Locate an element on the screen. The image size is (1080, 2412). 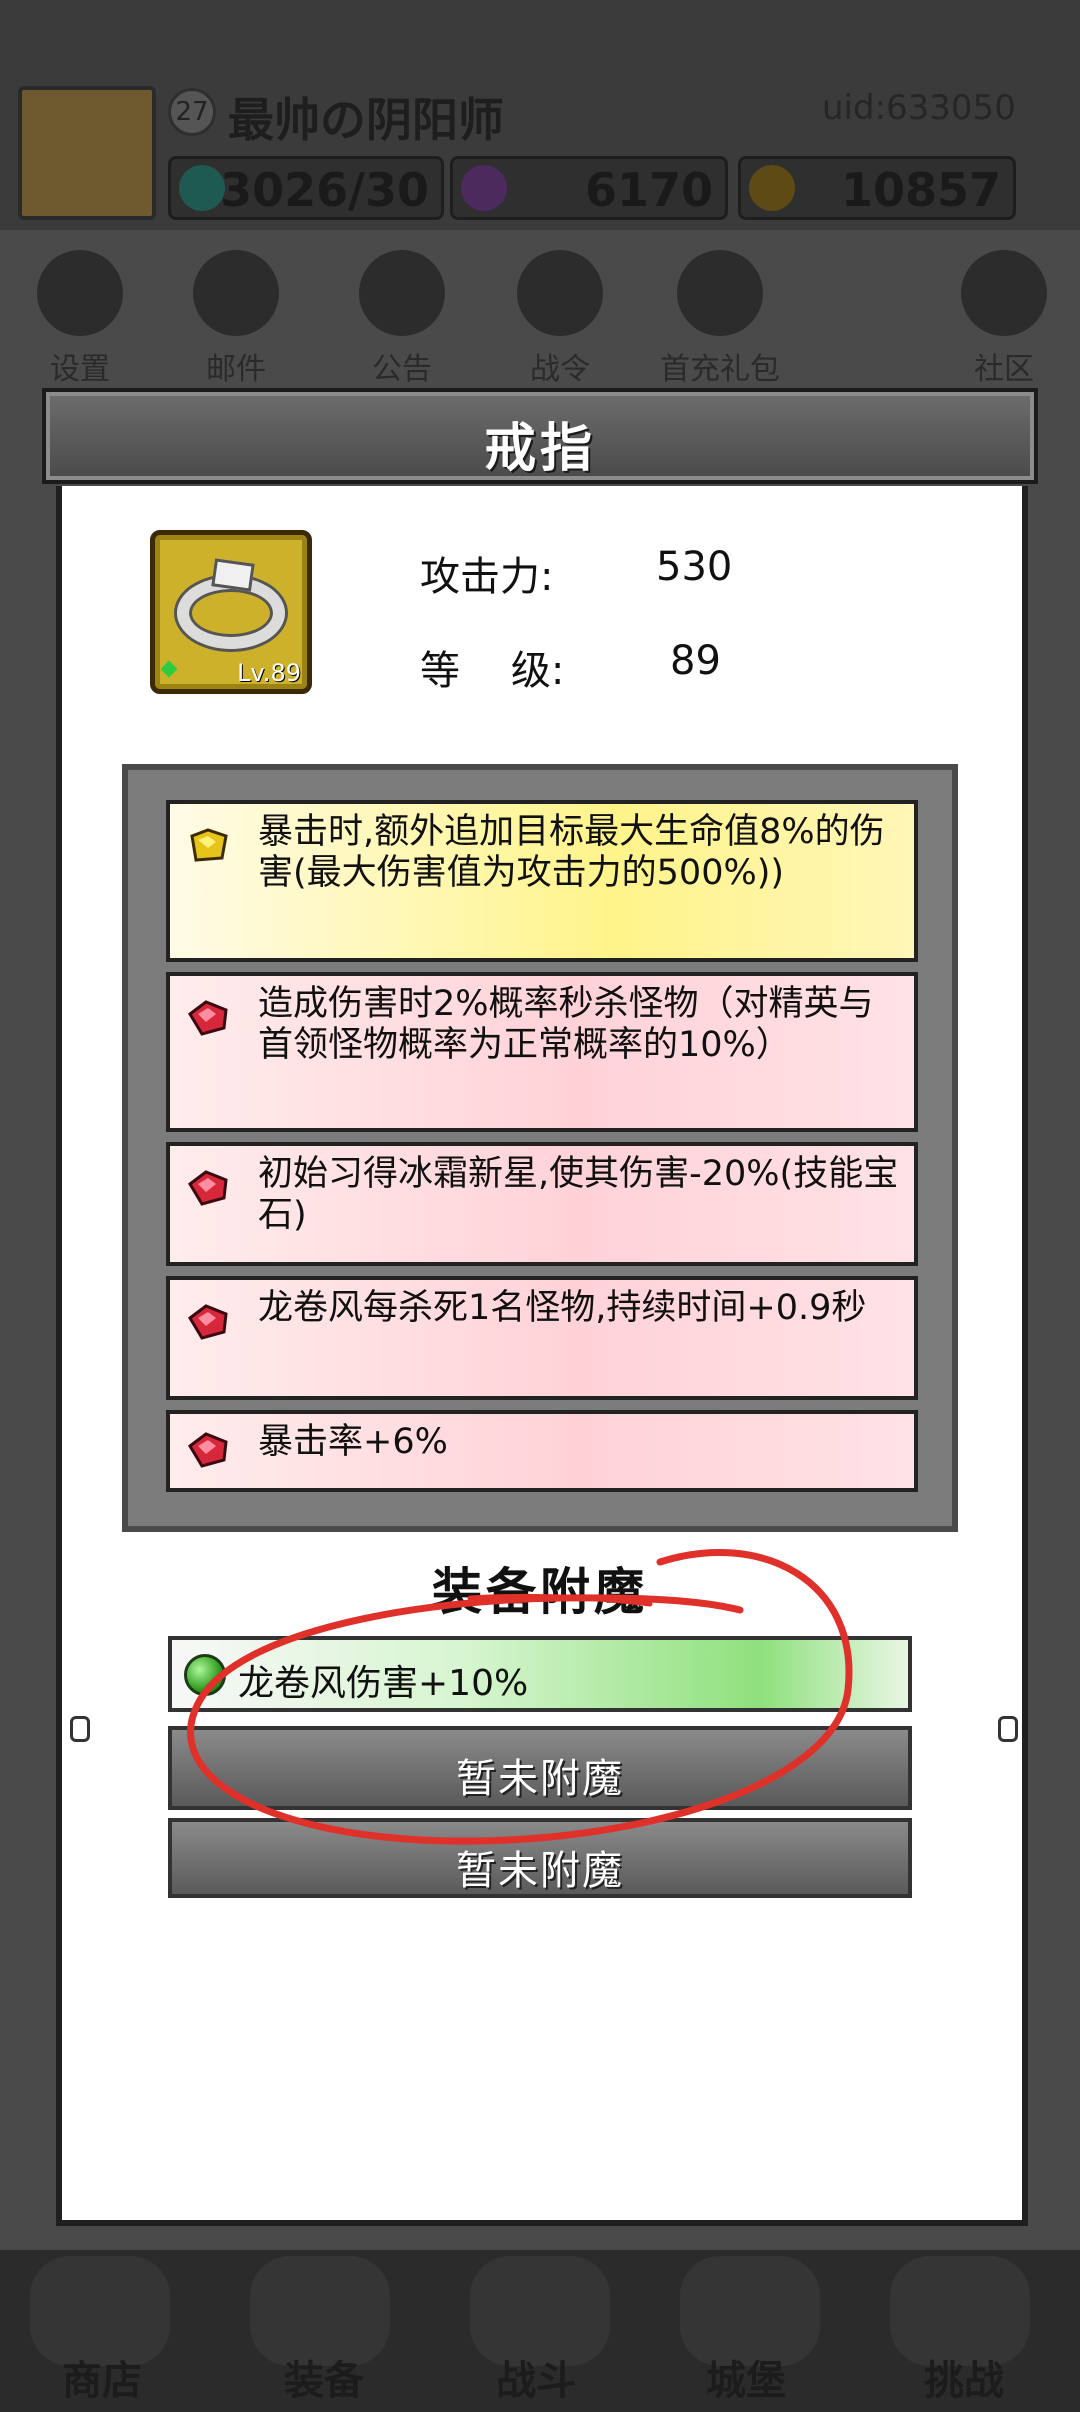
stat-level-label: 等 级: is located at coordinates (492, 671).